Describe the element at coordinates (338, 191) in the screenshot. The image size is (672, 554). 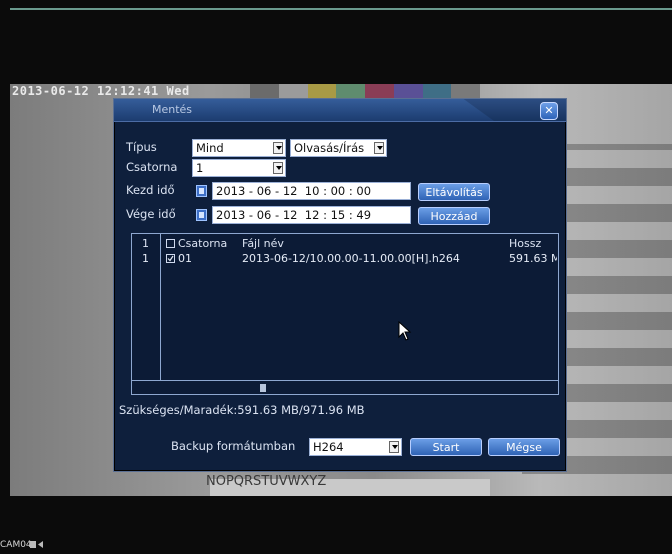
I see `start-time-value: 10 : 00 : 00` at that location.